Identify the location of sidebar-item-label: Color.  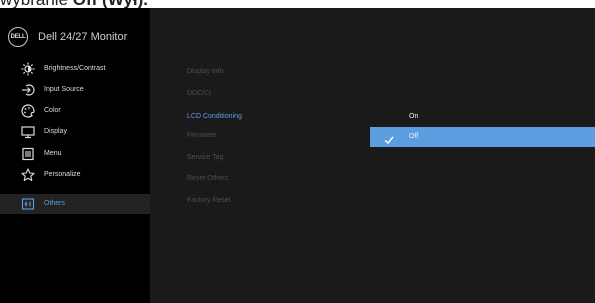
(52, 110).